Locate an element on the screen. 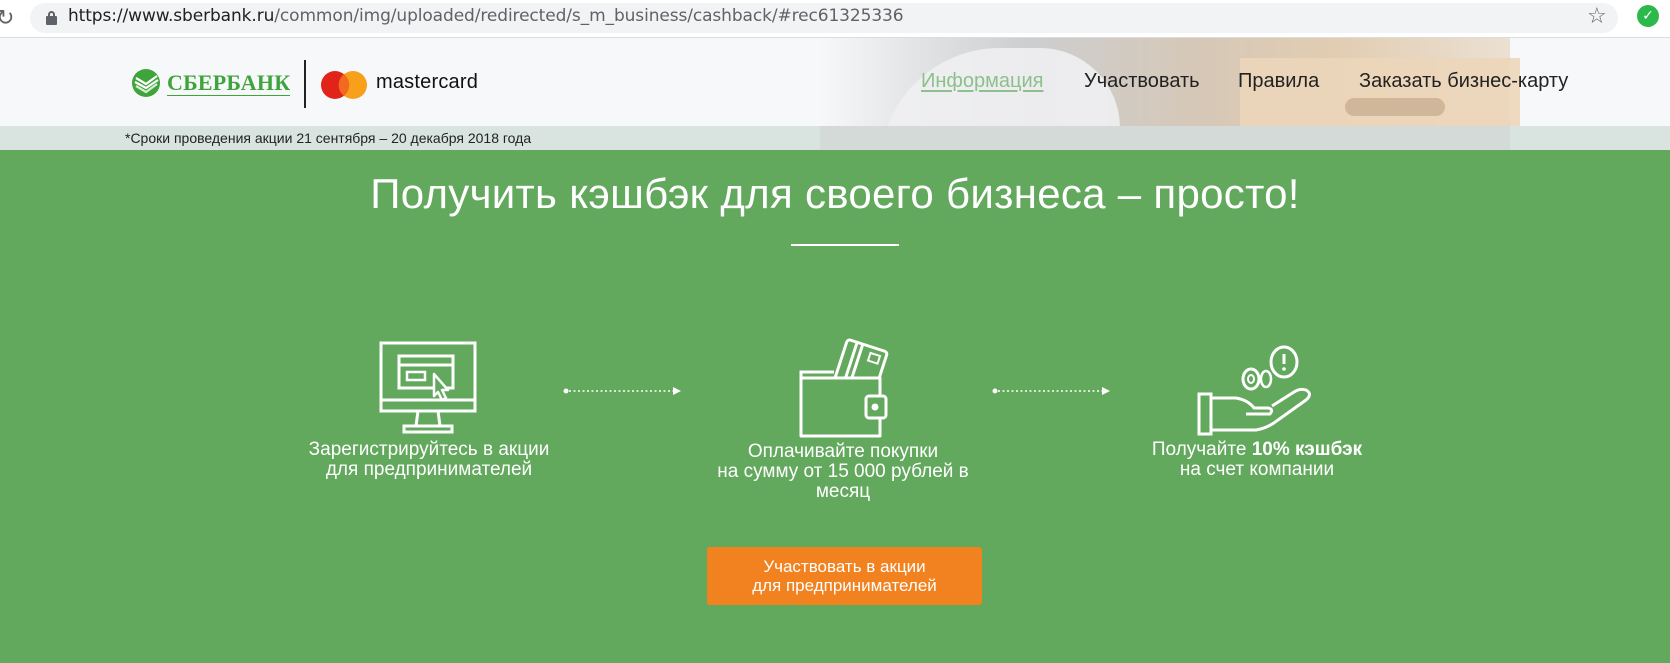 This screenshot has height=663, width=1670. computer-monitor-icon is located at coordinates (428, 387).